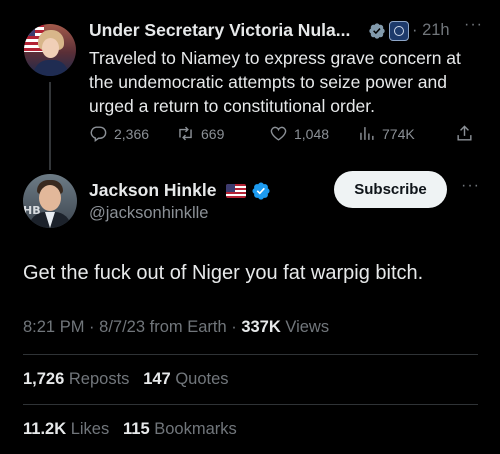  I want to click on bookmarks-link: 115 Bookmarks, so click(180, 429).